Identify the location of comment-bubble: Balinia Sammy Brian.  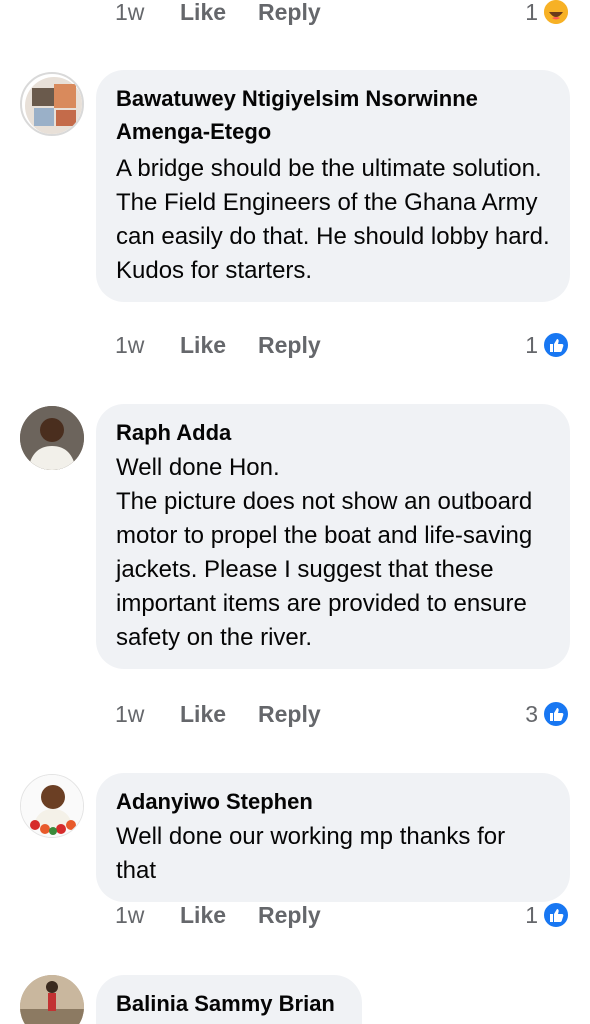
(229, 999).